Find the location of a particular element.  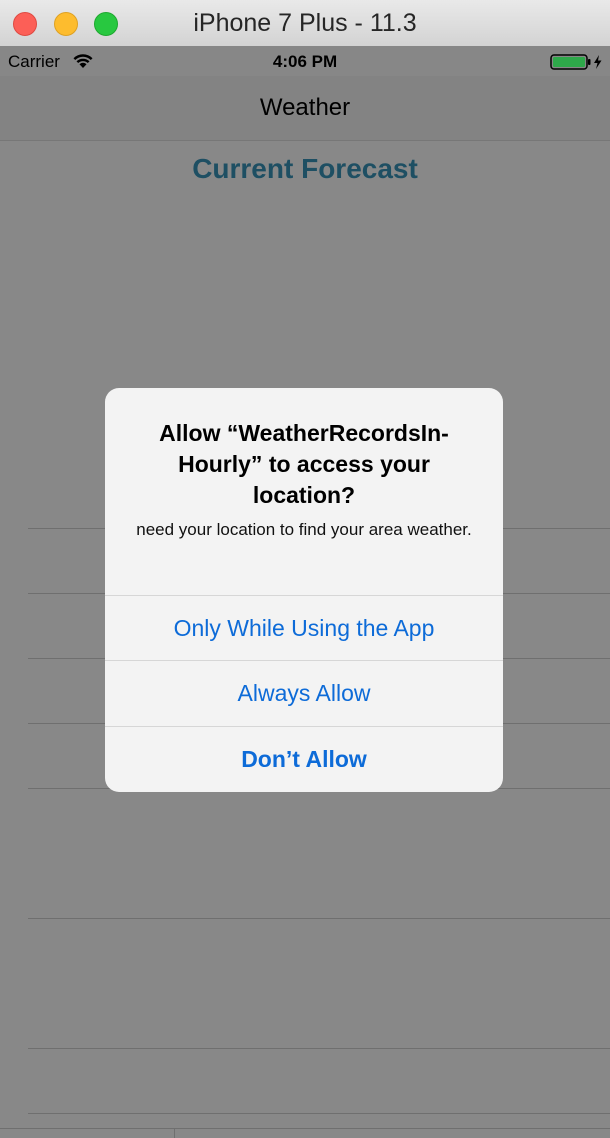

status-time: 4:06 PM is located at coordinates (305, 61).